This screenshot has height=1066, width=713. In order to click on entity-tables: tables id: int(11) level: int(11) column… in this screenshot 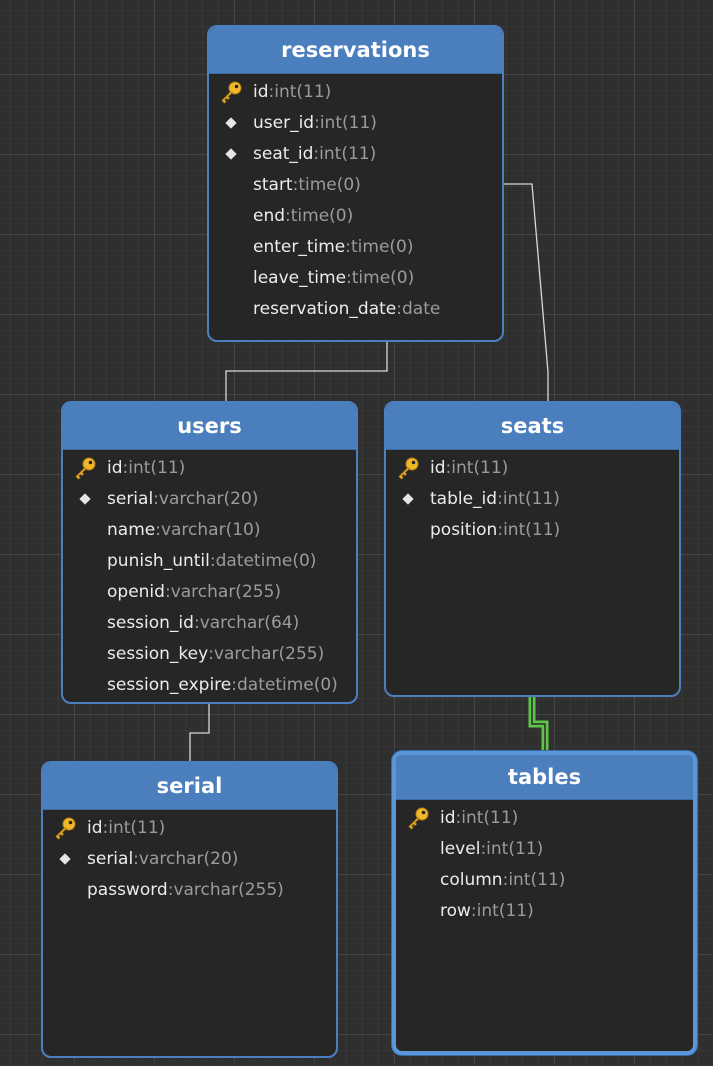, I will do `click(544, 903)`.